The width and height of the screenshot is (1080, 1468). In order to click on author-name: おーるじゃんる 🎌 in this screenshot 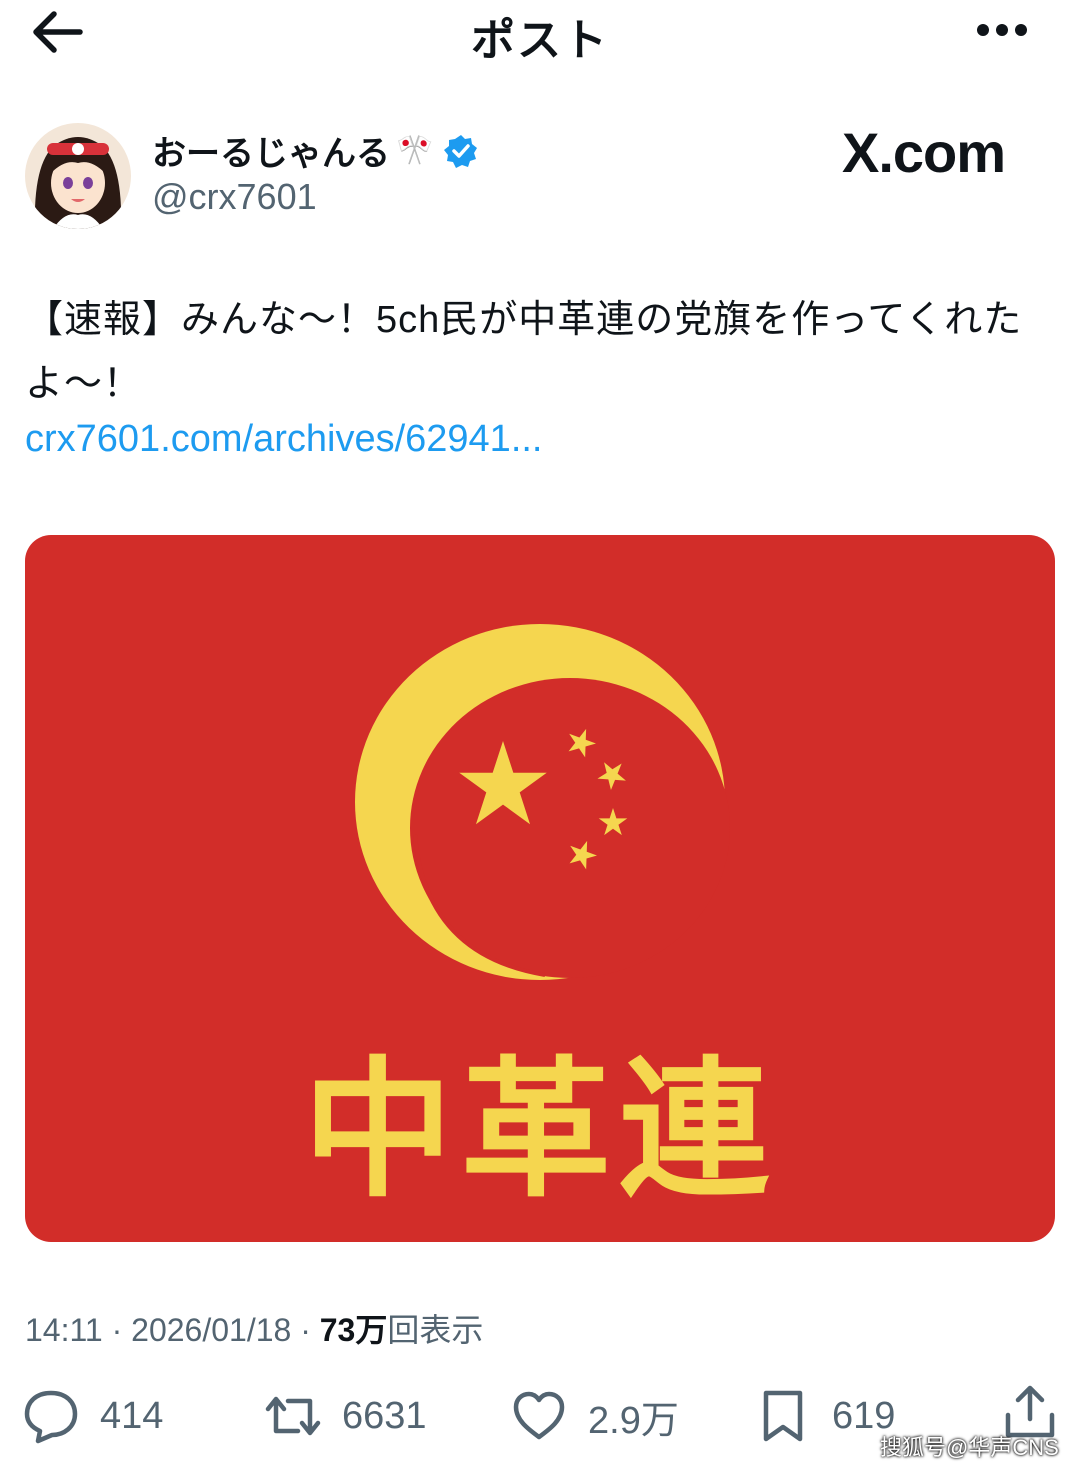, I will do `click(315, 150)`.